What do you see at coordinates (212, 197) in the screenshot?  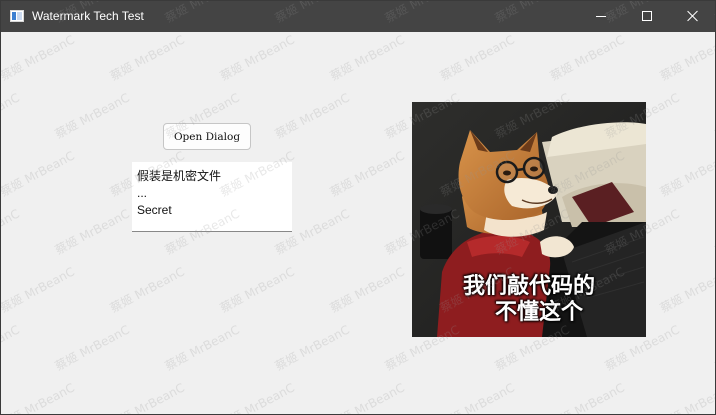 I see `secret-text-box: 假装是机密文件 ... Secret` at bounding box center [212, 197].